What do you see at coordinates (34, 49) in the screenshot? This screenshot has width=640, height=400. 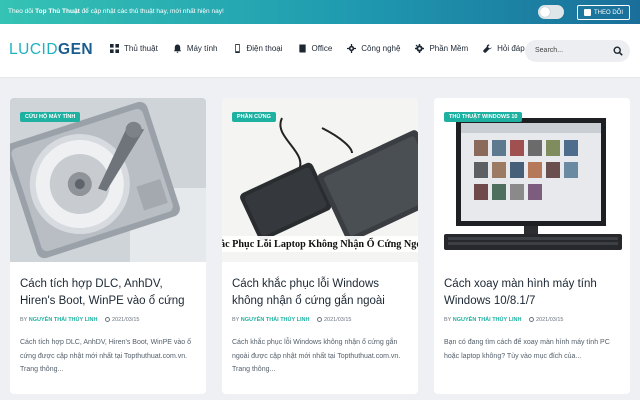 I see `logo-part-1: LUCID` at bounding box center [34, 49].